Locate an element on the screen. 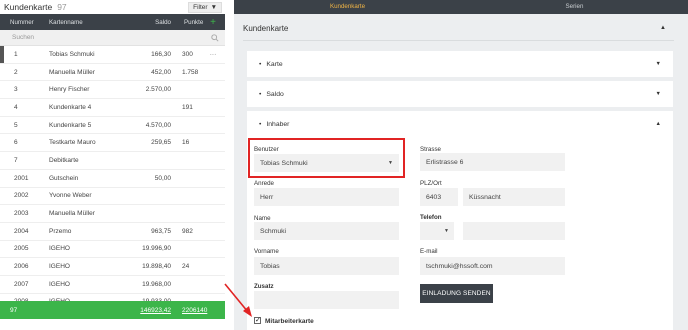 This screenshot has height=330, width=688. filter-button: Filter ▼ is located at coordinates (205, 7).